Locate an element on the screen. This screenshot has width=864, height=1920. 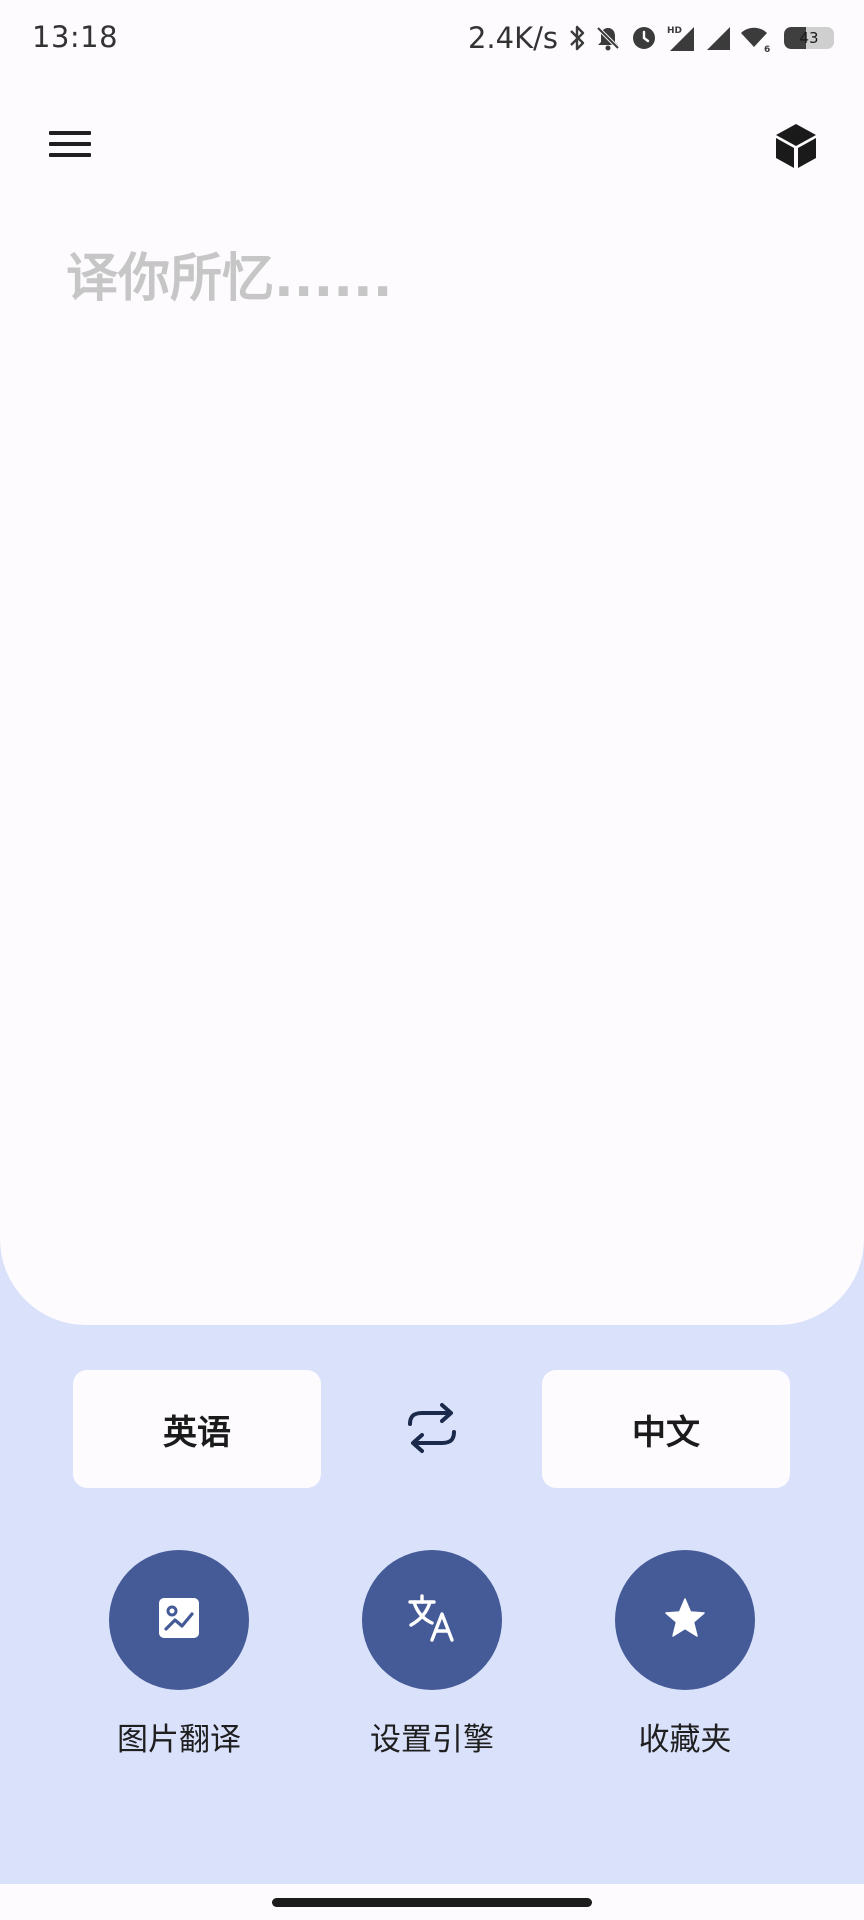
net-speed: 2.4K/s is located at coordinates (512, 38).